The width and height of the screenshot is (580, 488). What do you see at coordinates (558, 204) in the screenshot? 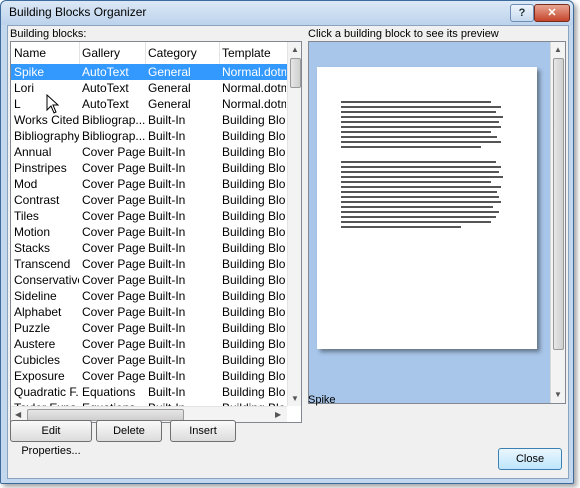
I see `preview-scroll-thumb` at bounding box center [558, 204].